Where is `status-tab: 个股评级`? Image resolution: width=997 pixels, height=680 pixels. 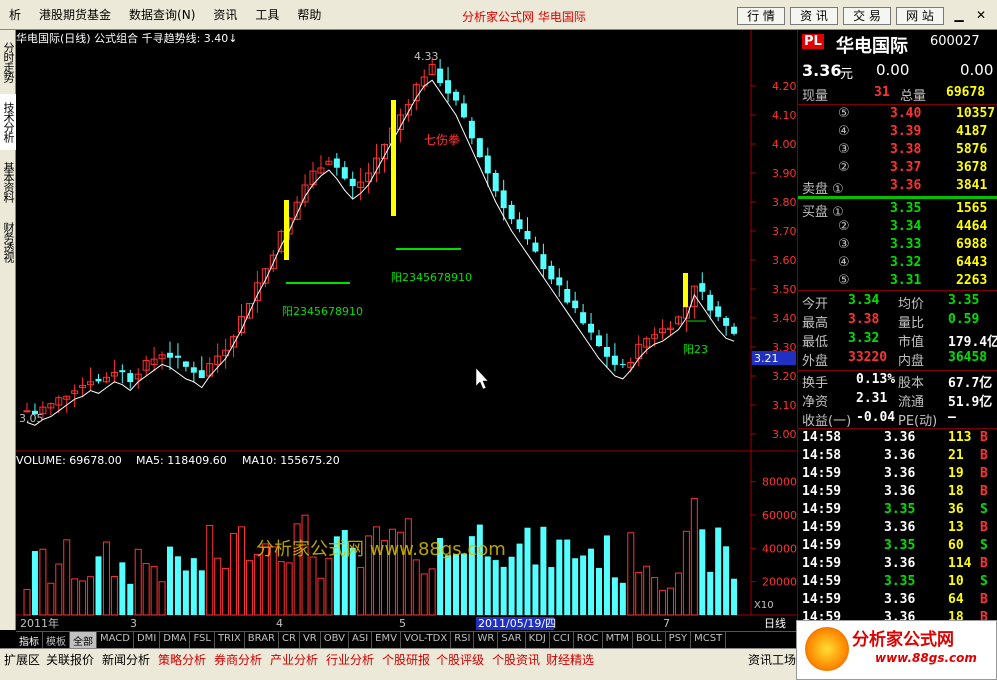
status-tab: 个股评级 is located at coordinates (460, 659).